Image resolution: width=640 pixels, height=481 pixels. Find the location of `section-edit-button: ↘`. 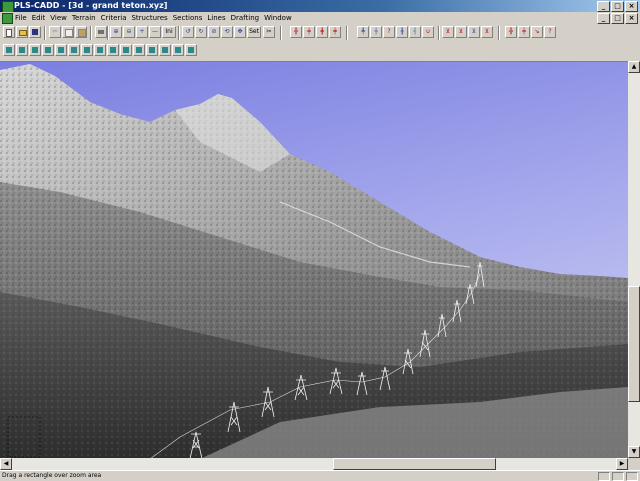

section-edit-button: ↘ is located at coordinates (537, 32).